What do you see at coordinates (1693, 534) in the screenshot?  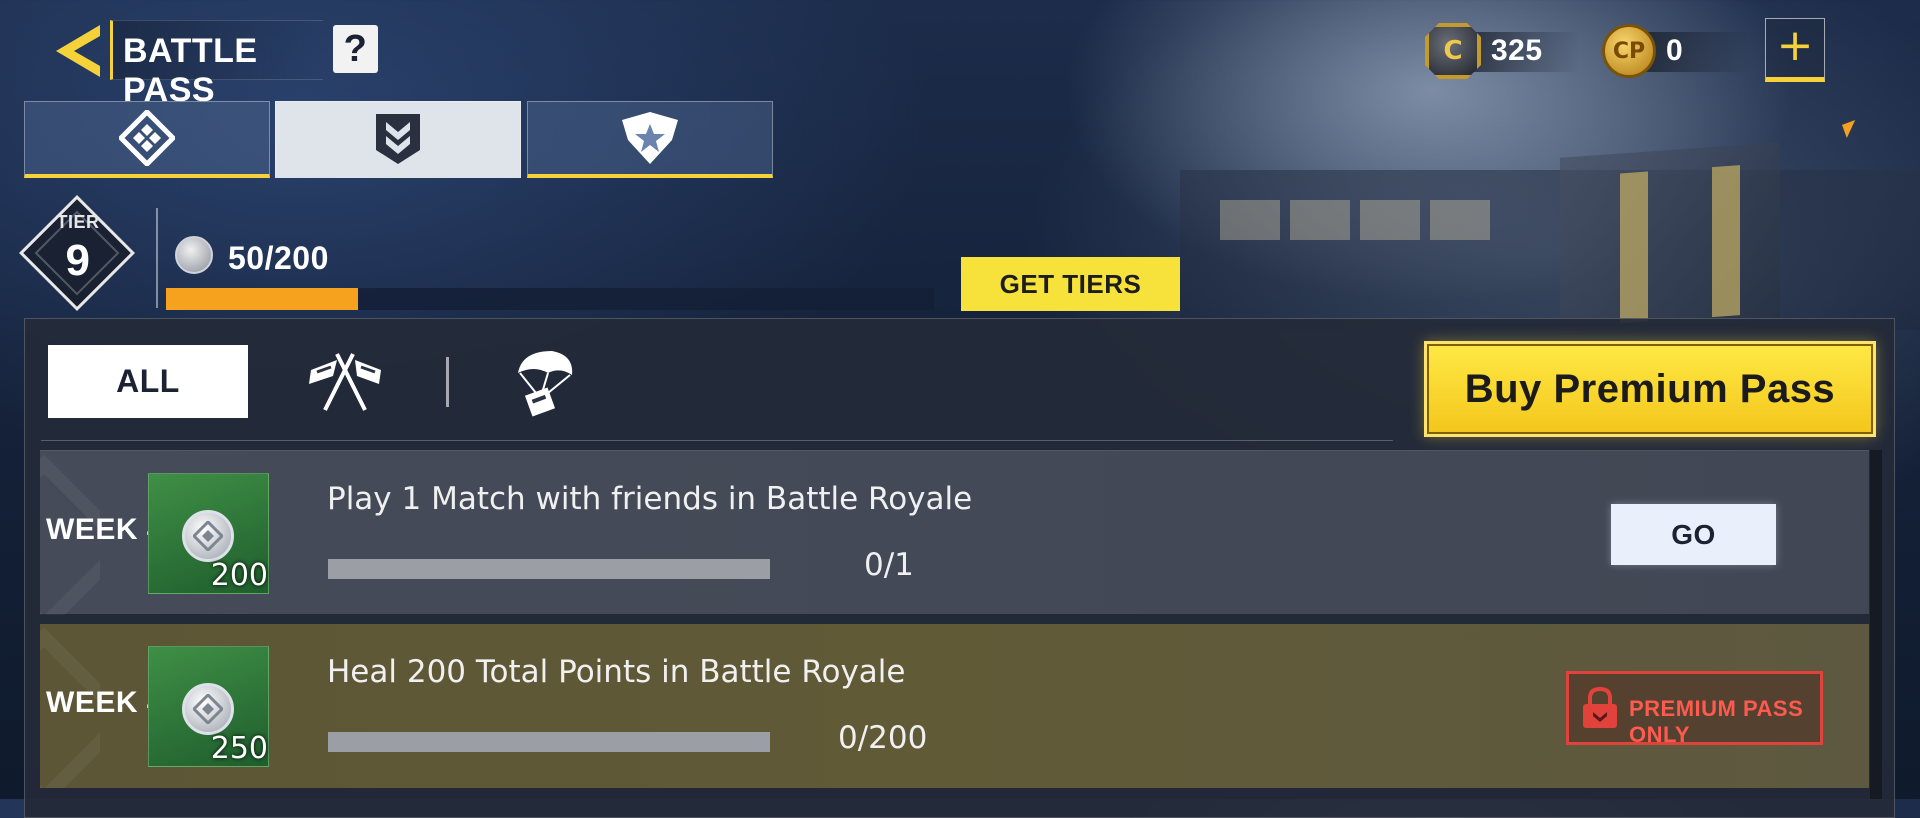 I see `go-button: GO` at bounding box center [1693, 534].